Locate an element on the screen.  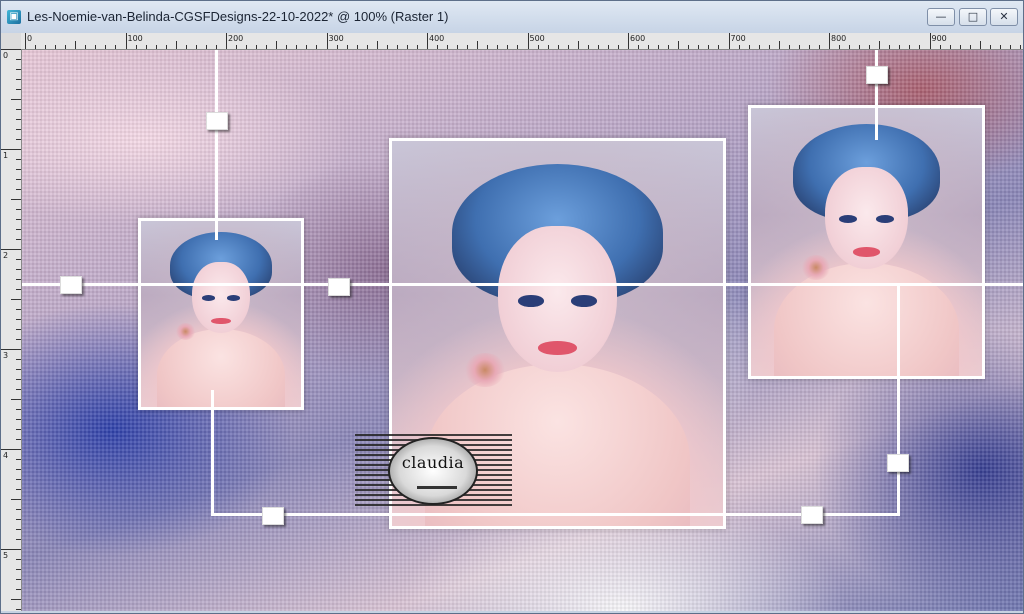
ruler-label: 3 is located at coordinates (6, 355).